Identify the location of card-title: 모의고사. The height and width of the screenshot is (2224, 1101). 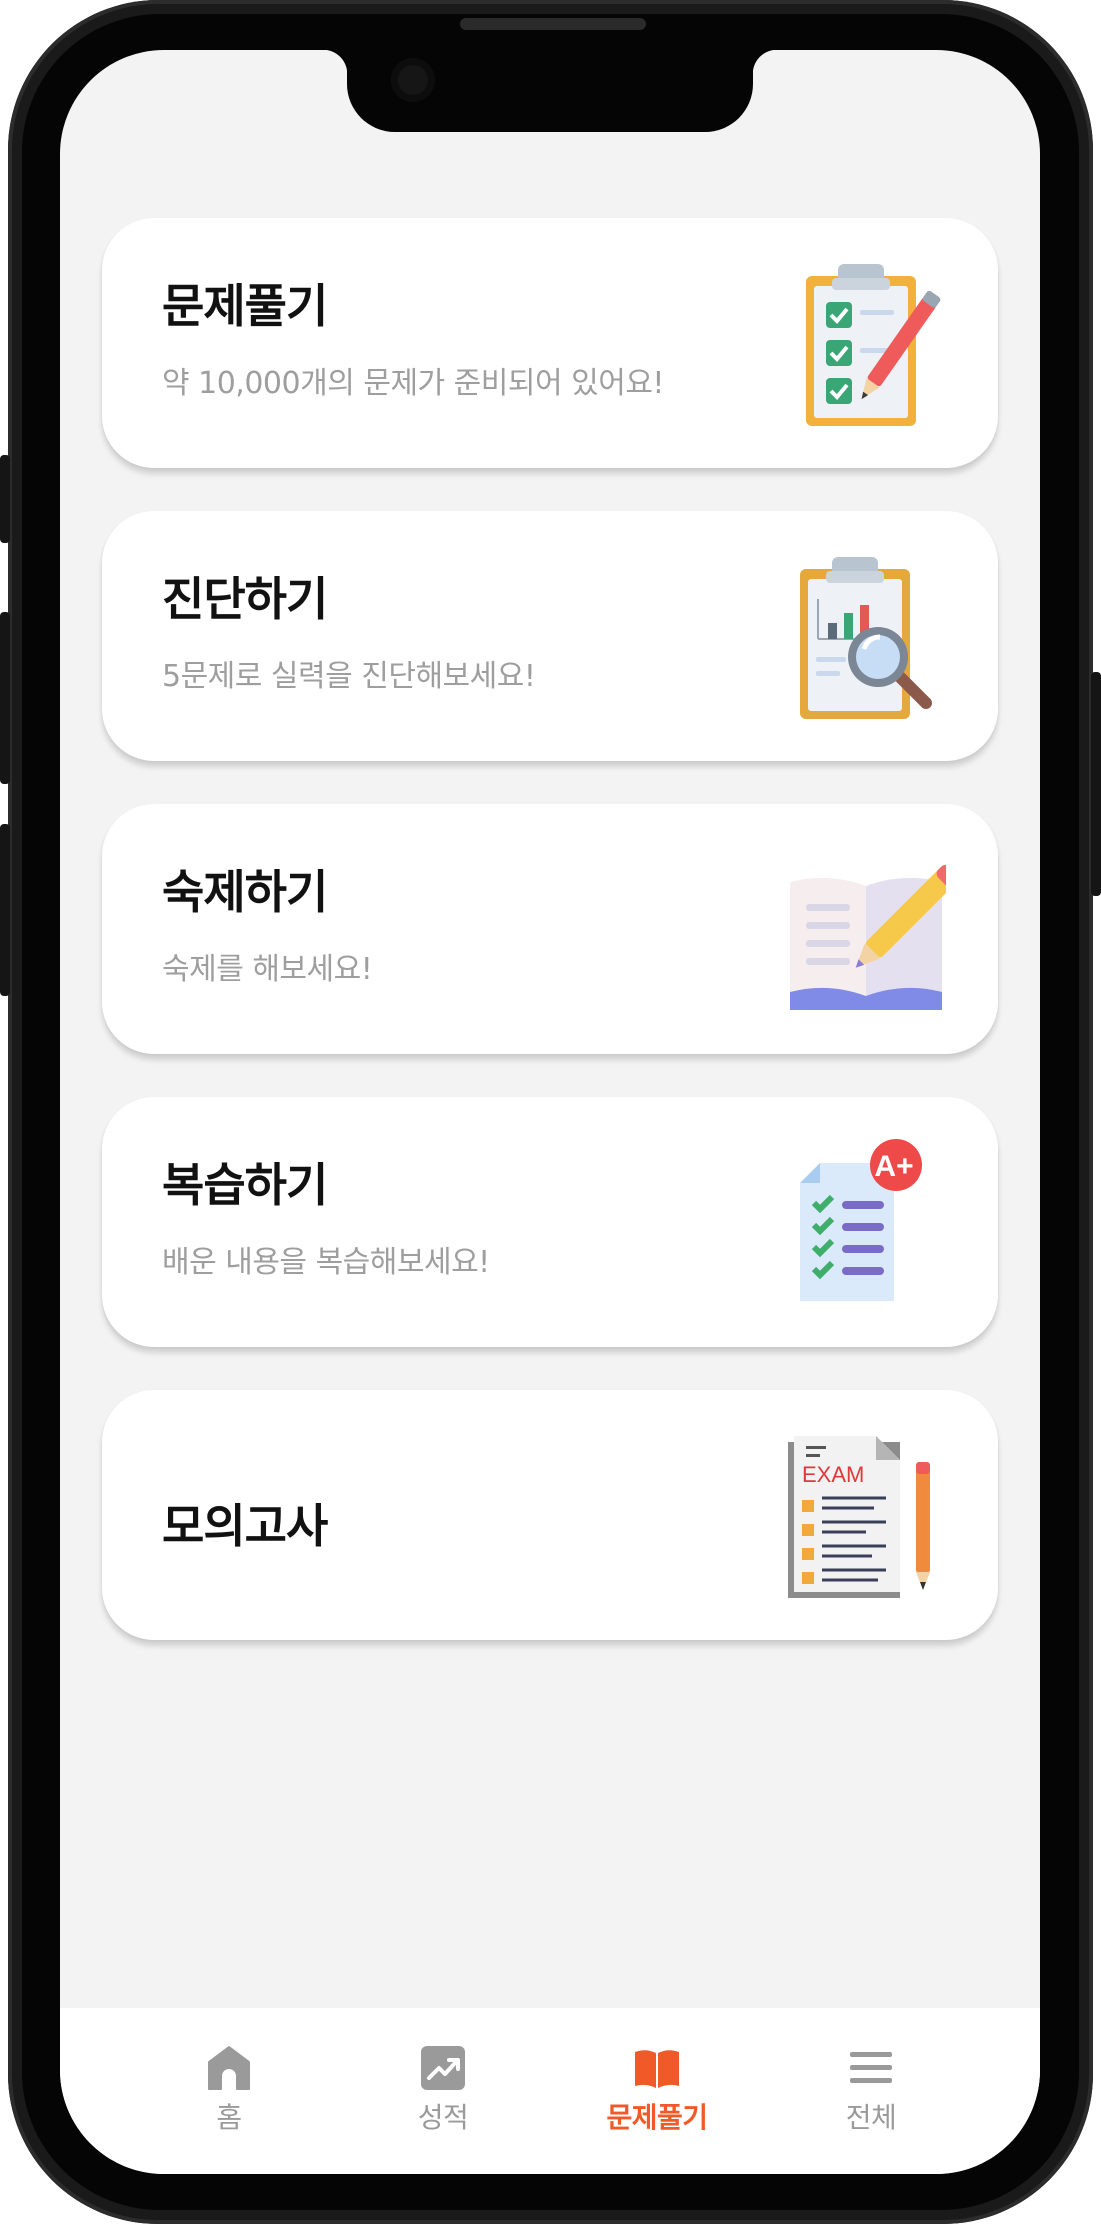
(245, 1526).